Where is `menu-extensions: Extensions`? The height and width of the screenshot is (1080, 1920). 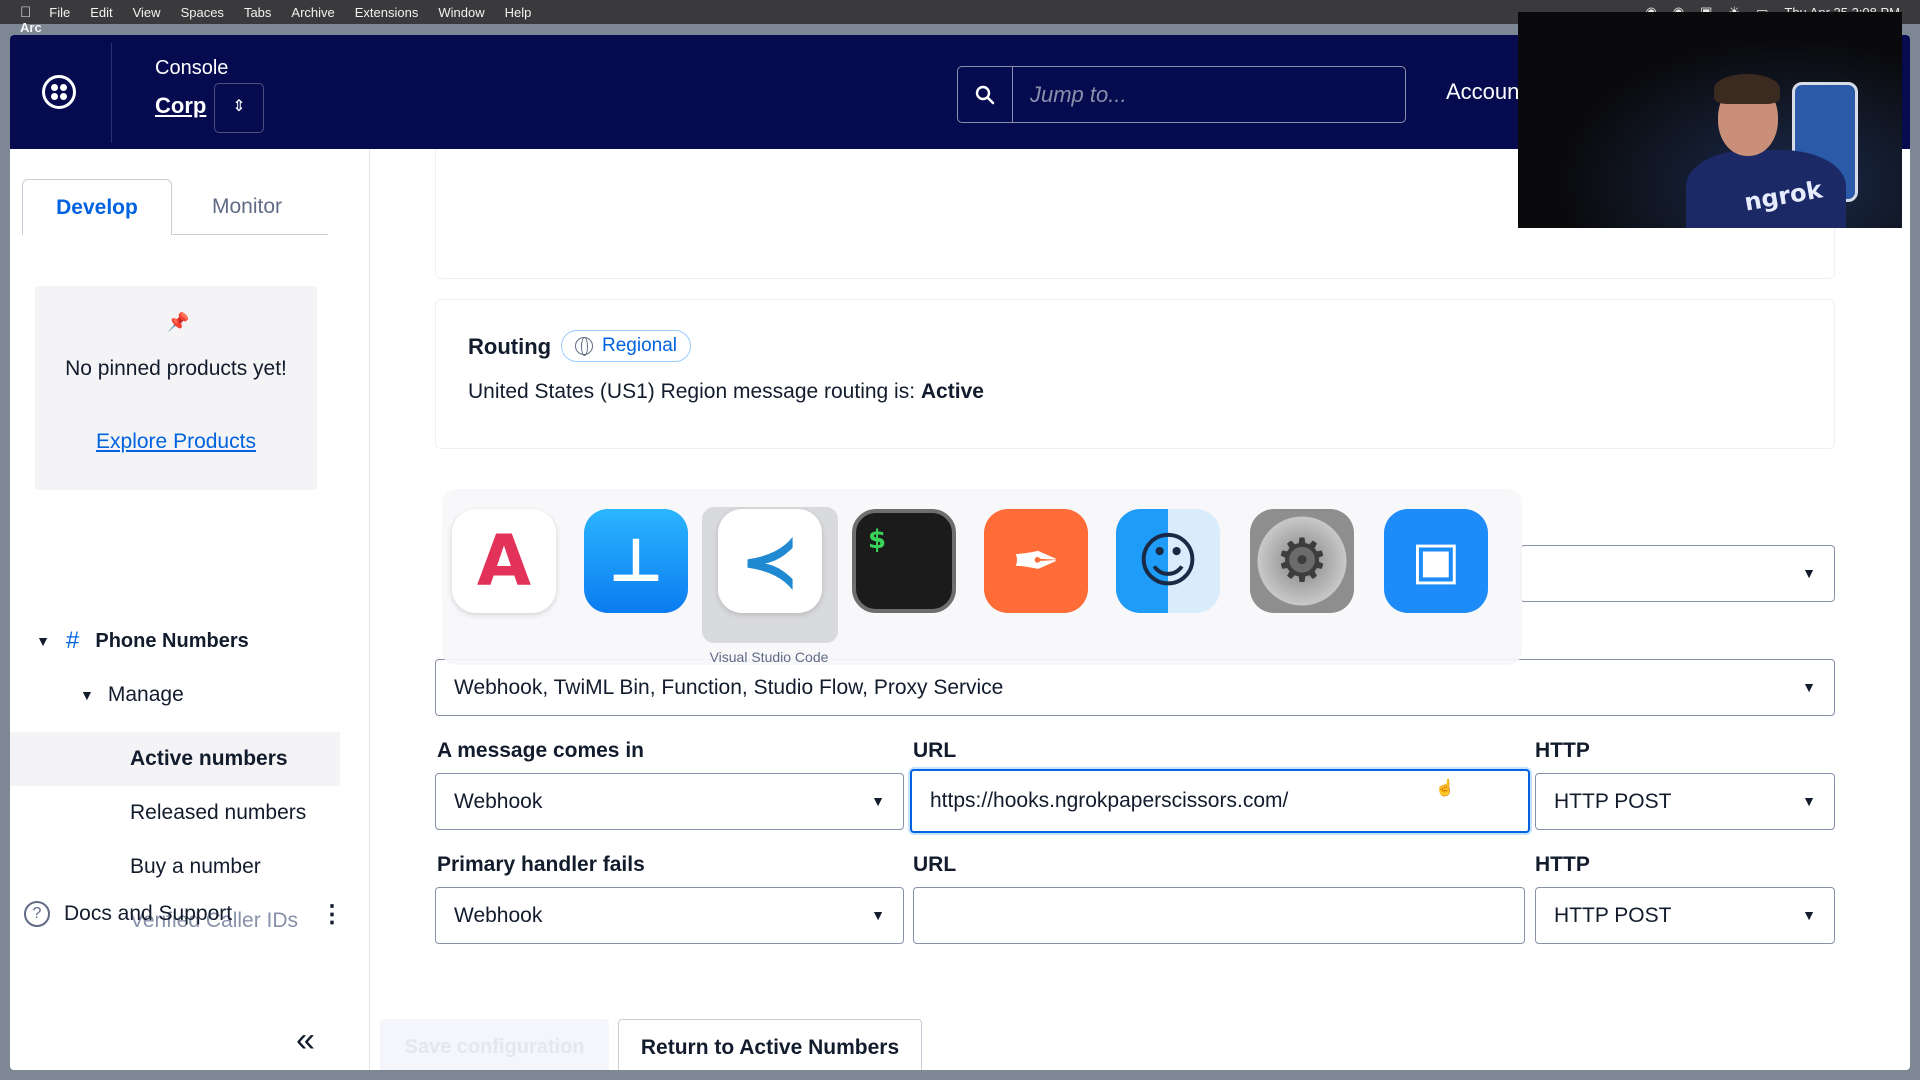
menu-extensions: Extensions is located at coordinates (387, 12).